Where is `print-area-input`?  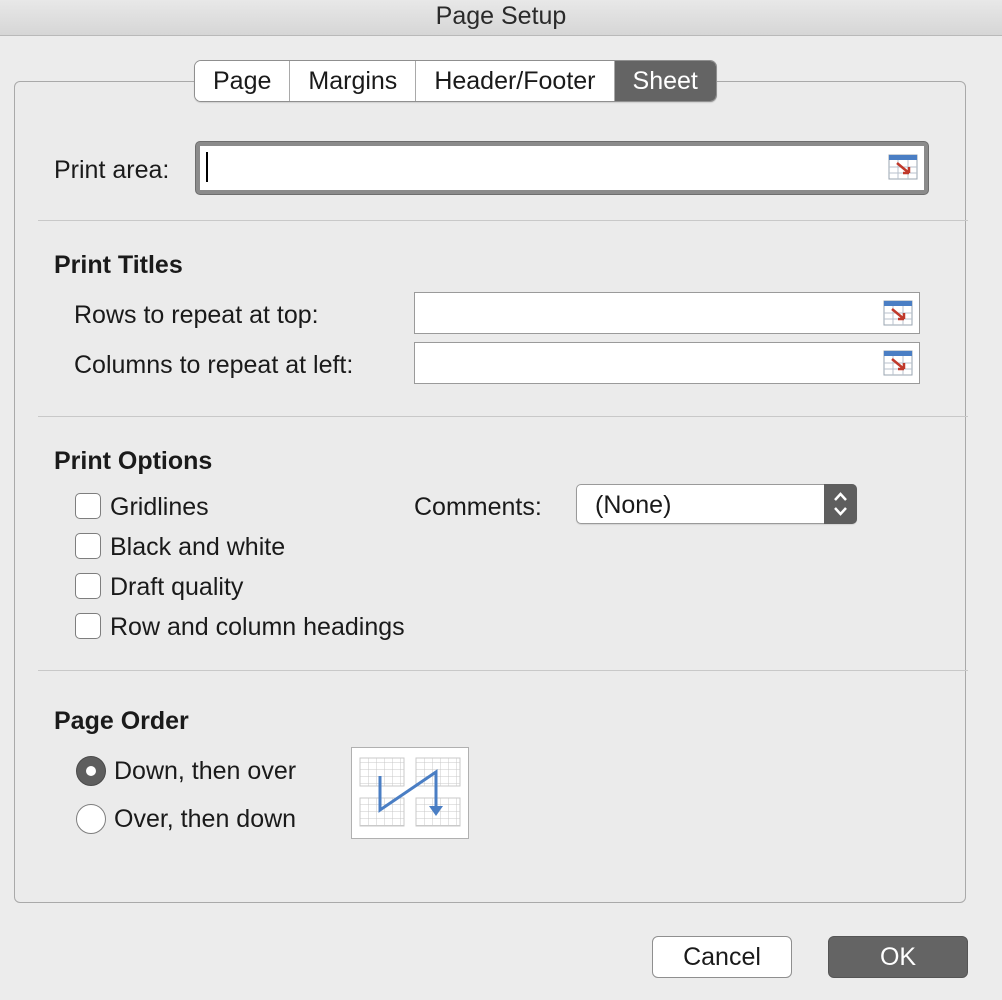
print-area-input is located at coordinates (562, 168).